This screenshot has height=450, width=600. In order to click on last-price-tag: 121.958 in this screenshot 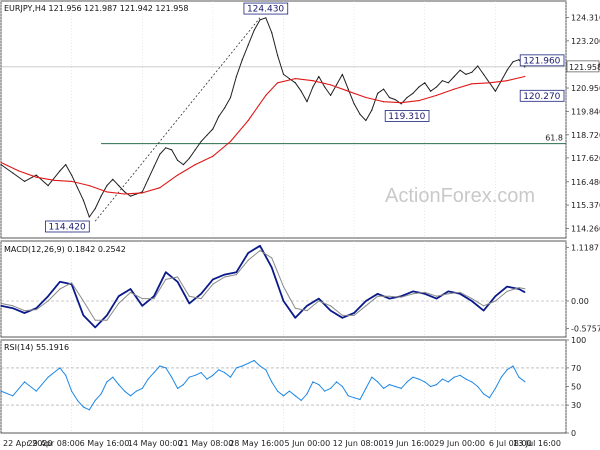, I will do `click(584, 67)`.